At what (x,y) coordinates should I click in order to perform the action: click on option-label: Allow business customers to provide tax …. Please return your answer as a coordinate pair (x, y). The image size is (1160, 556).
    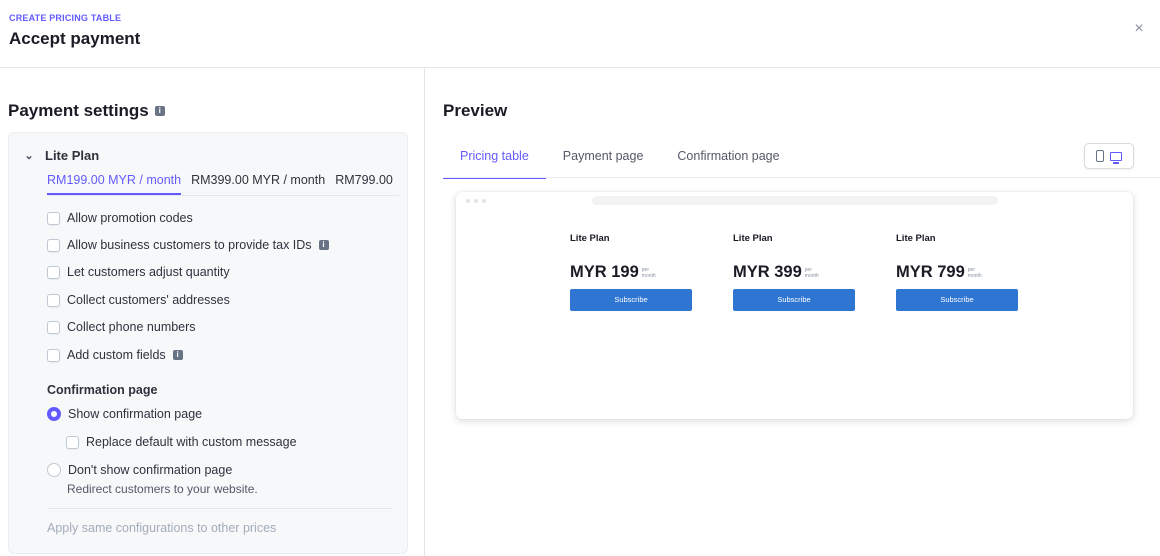
    Looking at the image, I should click on (189, 245).